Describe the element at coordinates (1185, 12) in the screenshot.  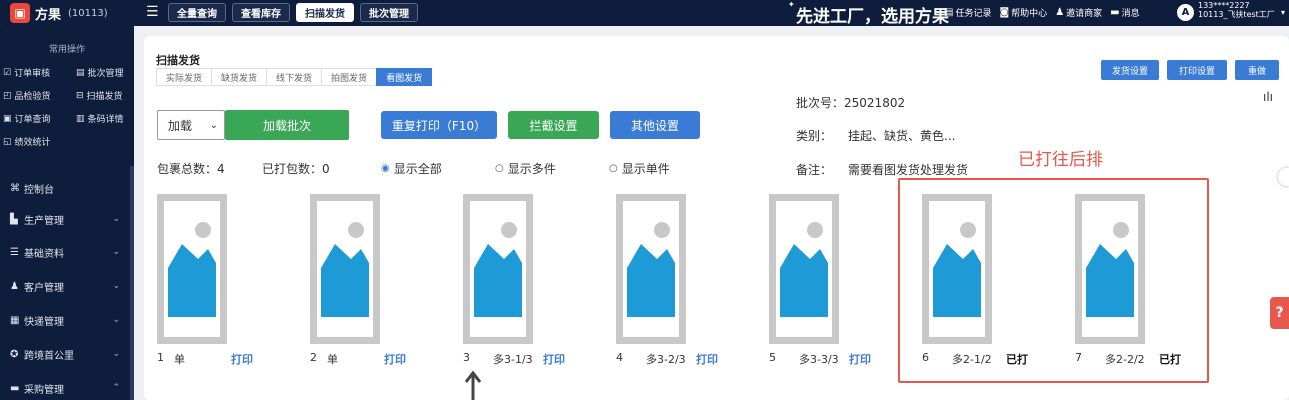
I see `avatar: A` at that location.